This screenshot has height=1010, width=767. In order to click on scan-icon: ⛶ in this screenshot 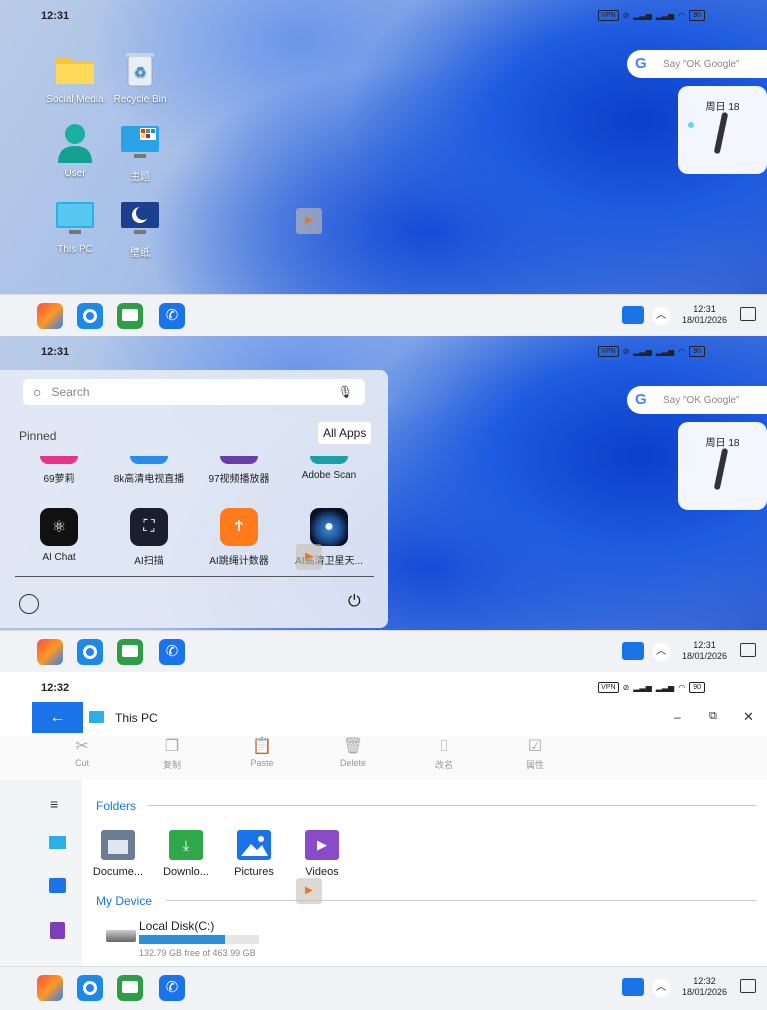, I will do `click(149, 527)`.